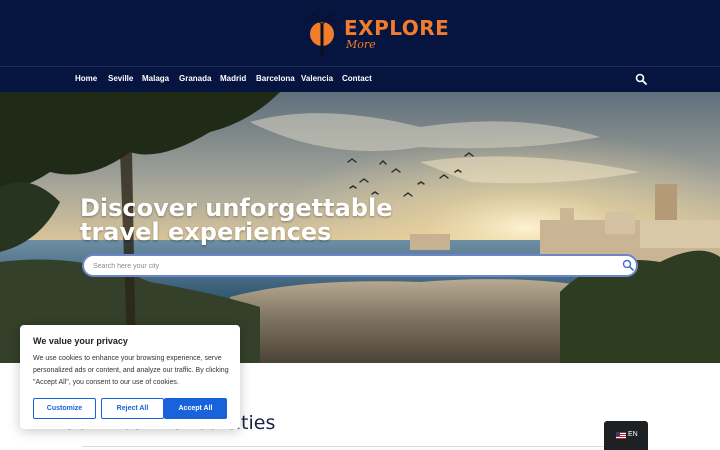 The height and width of the screenshot is (450, 720). What do you see at coordinates (317, 78) in the screenshot?
I see `nav-item-valencia: Valencia` at bounding box center [317, 78].